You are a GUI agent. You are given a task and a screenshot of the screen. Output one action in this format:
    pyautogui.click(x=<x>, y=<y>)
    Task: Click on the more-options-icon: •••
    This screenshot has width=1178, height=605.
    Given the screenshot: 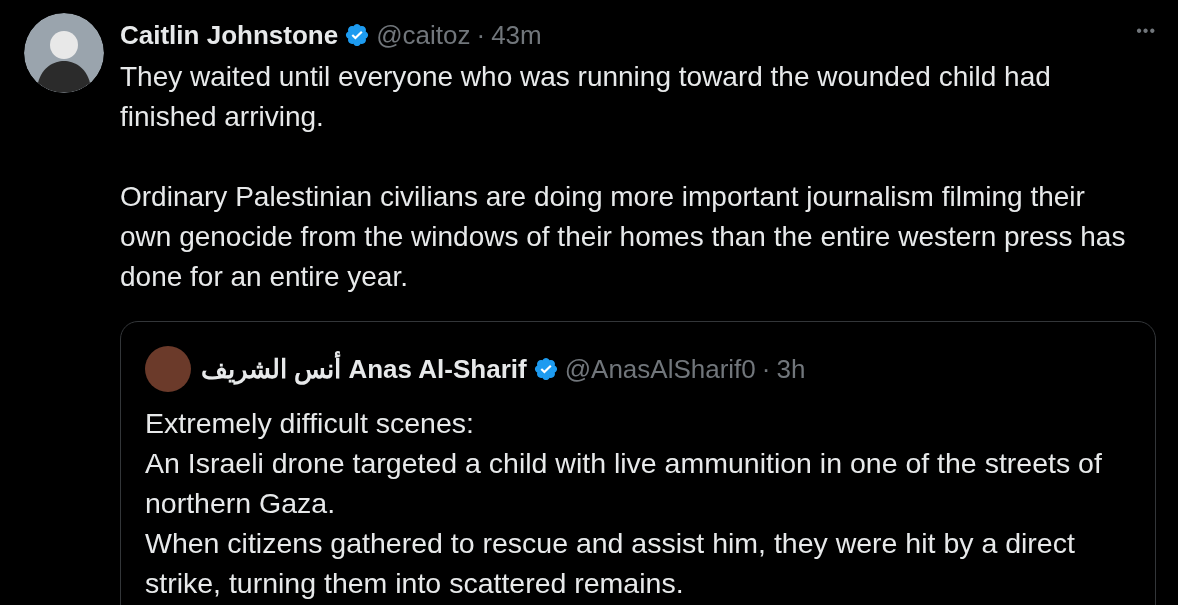 What is the action you would take?
    pyautogui.click(x=1146, y=31)
    